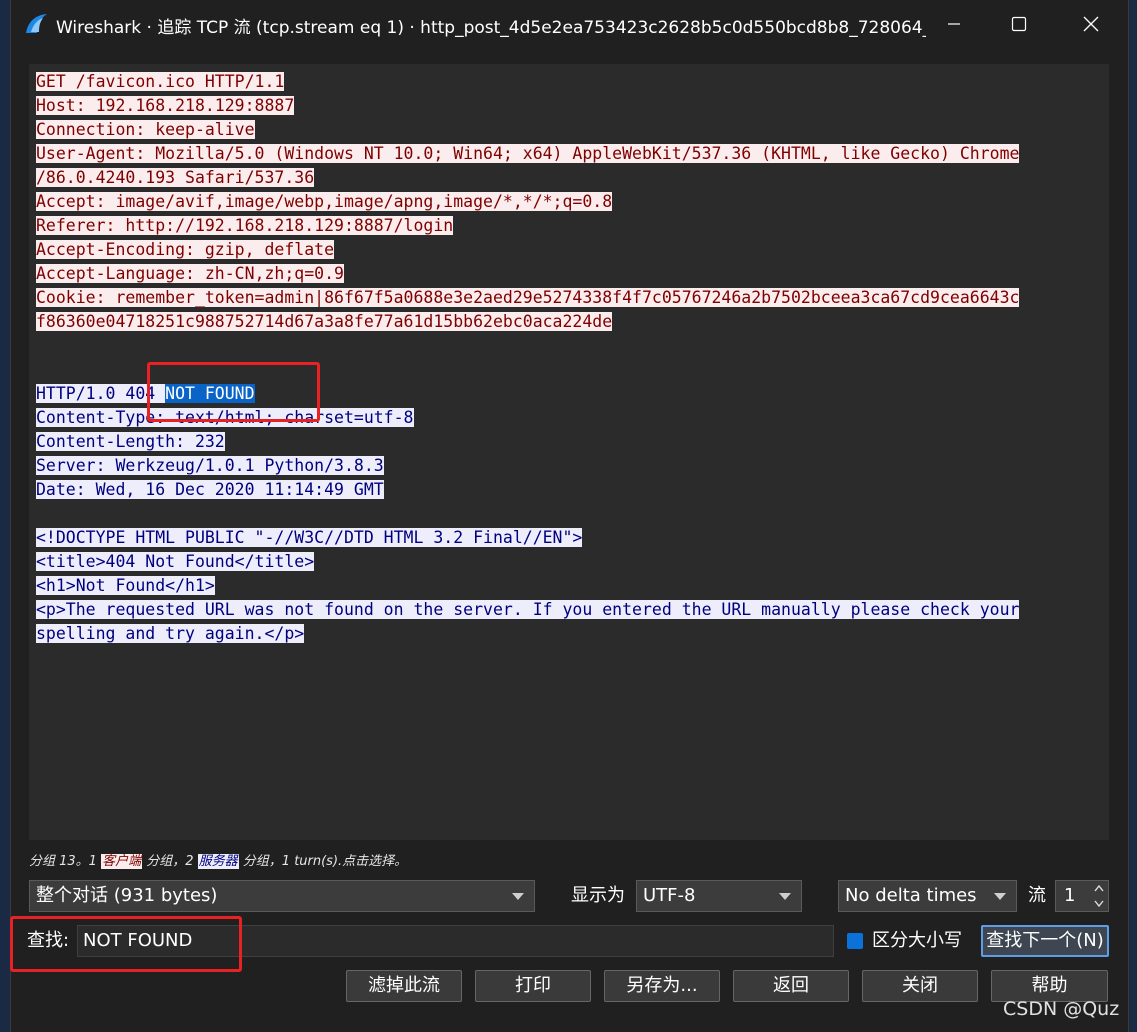 The width and height of the screenshot is (1137, 1032). What do you see at coordinates (455, 941) in the screenshot?
I see `find-input: NOT FOUND` at bounding box center [455, 941].